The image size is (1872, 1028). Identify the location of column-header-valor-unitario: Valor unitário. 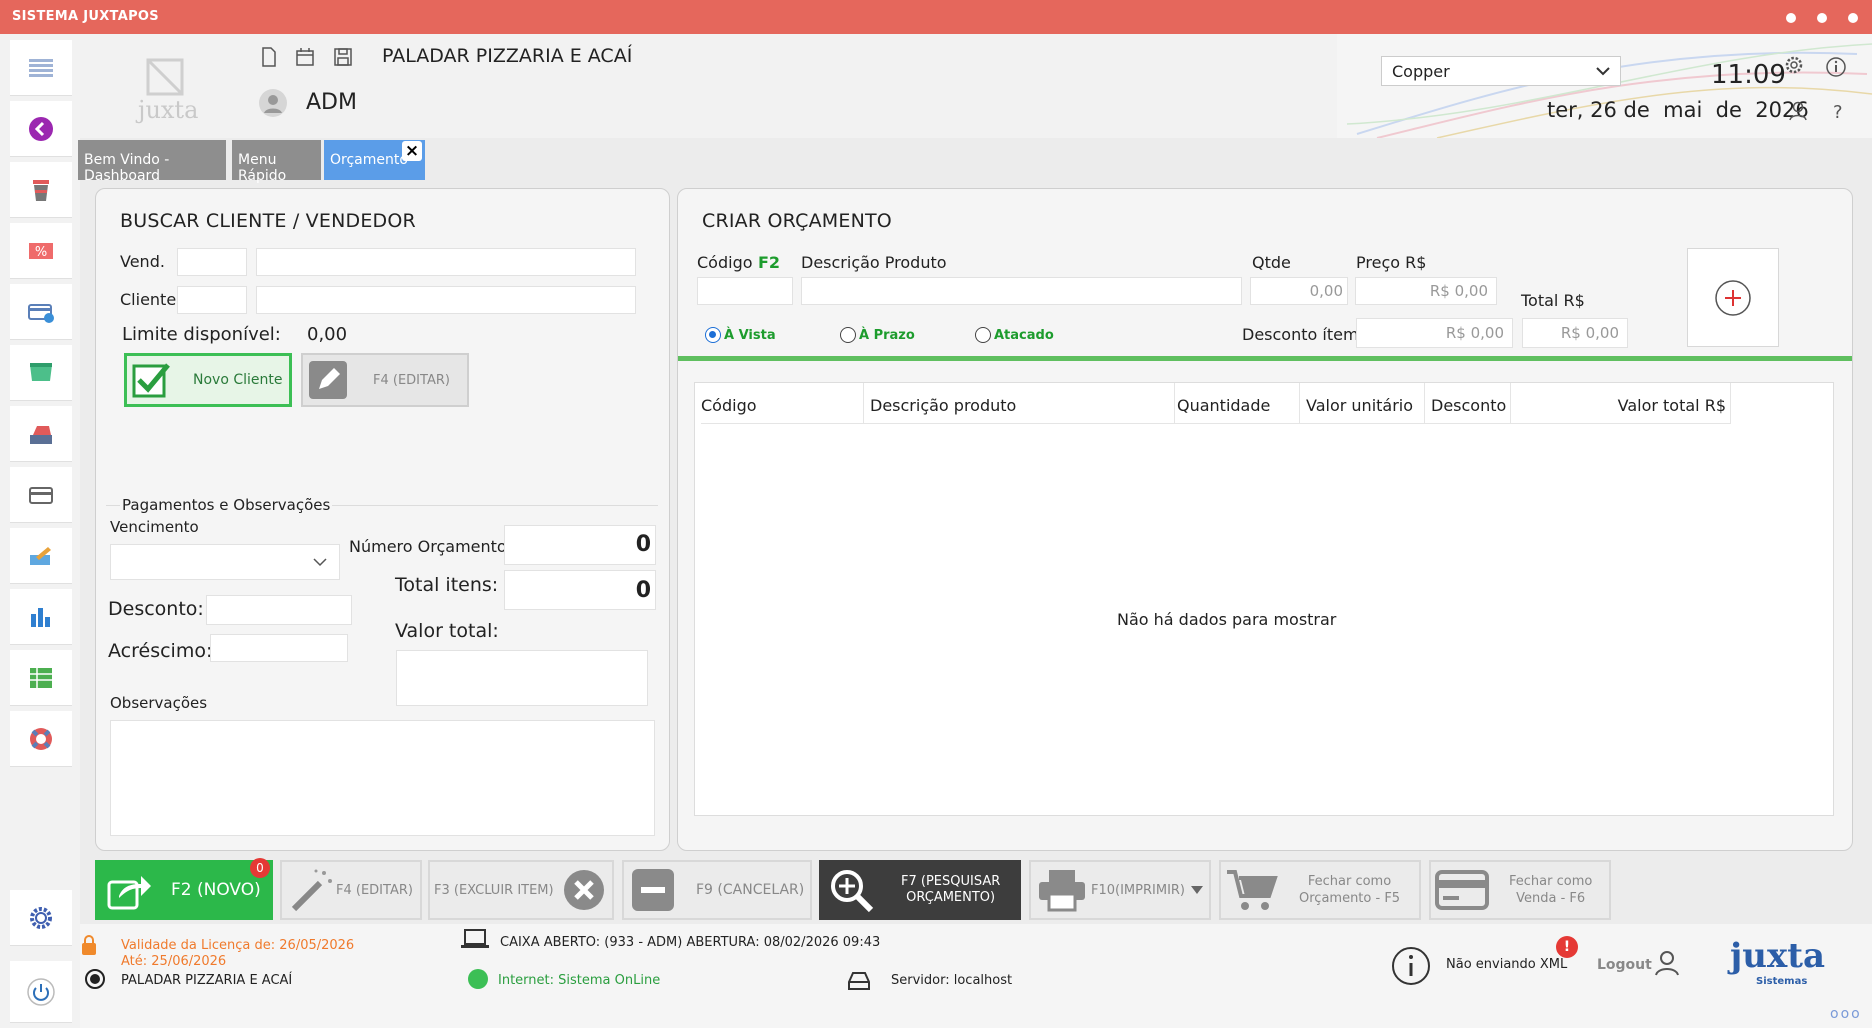
(1362, 403).